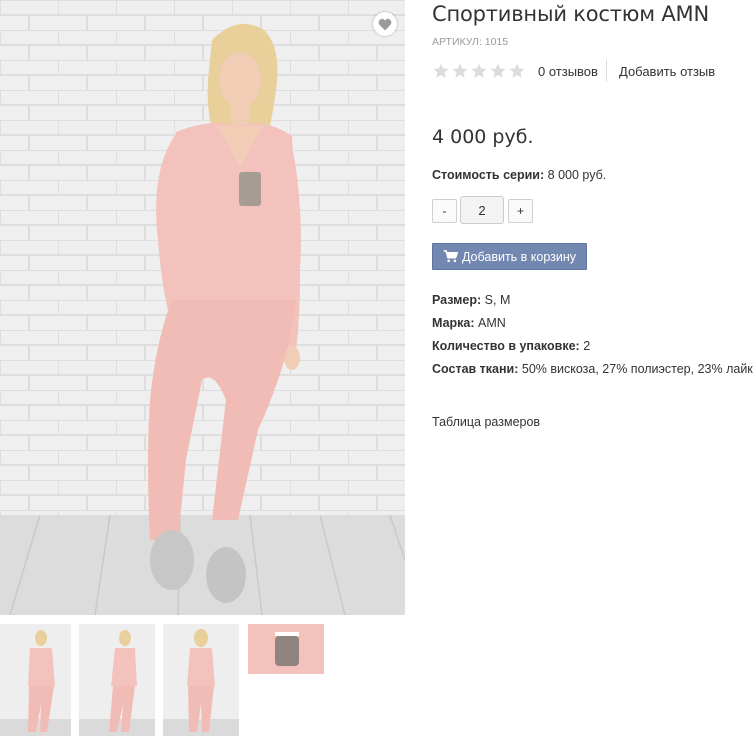 Image resolution: width=753 pixels, height=741 pixels. What do you see at coordinates (475, 369) in the screenshot?
I see `property-label: Состав ткани:` at bounding box center [475, 369].